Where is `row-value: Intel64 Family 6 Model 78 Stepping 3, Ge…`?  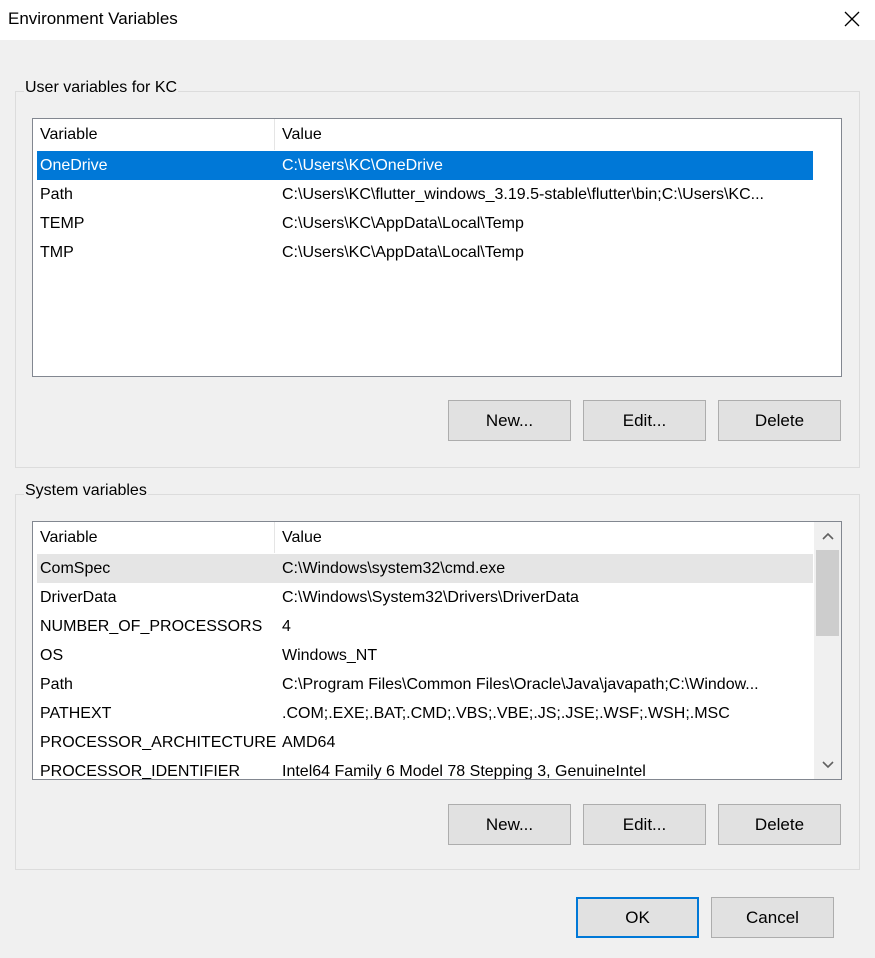 row-value: Intel64 Family 6 Model 78 Stepping 3, Ge… is located at coordinates (464, 771).